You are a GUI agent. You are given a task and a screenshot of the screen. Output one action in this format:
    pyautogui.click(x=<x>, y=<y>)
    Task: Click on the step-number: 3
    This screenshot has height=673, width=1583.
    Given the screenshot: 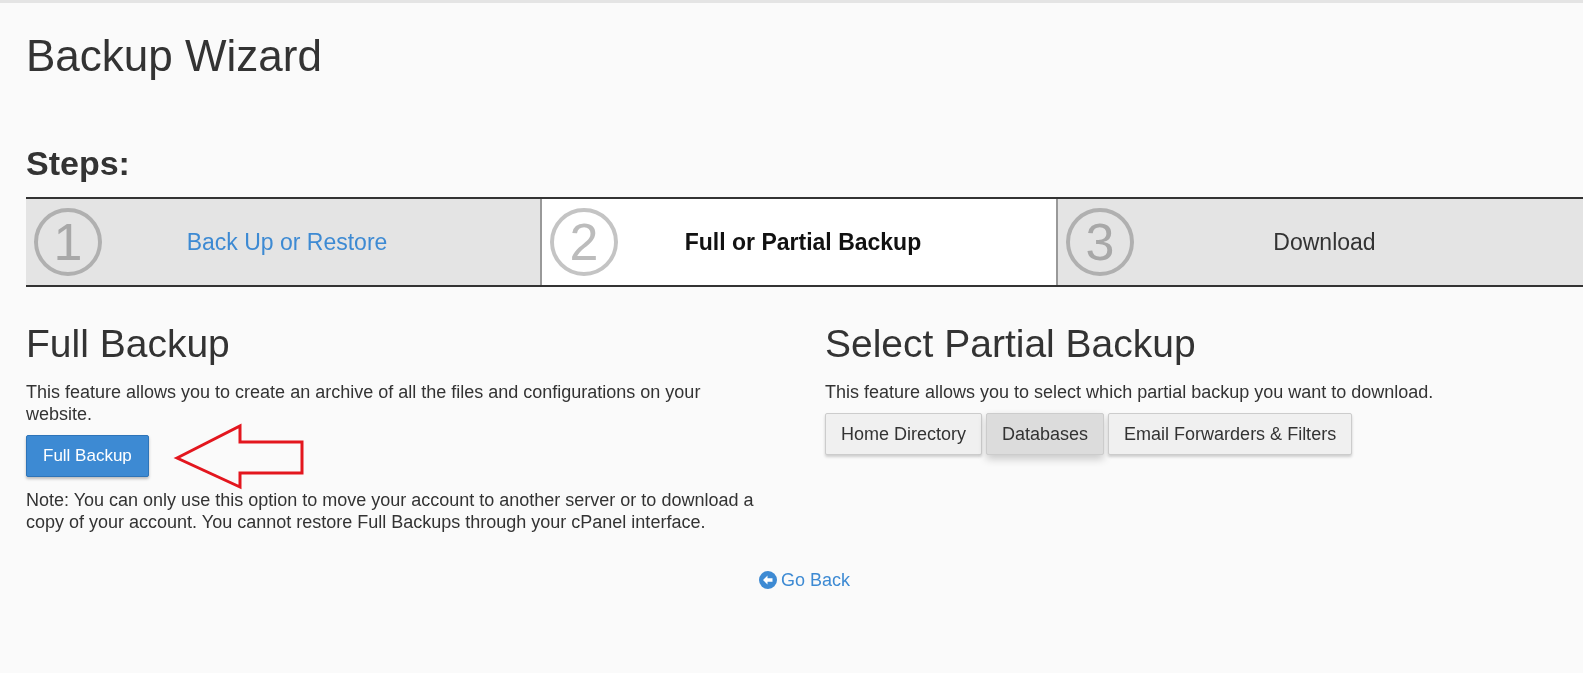 What is the action you would take?
    pyautogui.click(x=1100, y=242)
    